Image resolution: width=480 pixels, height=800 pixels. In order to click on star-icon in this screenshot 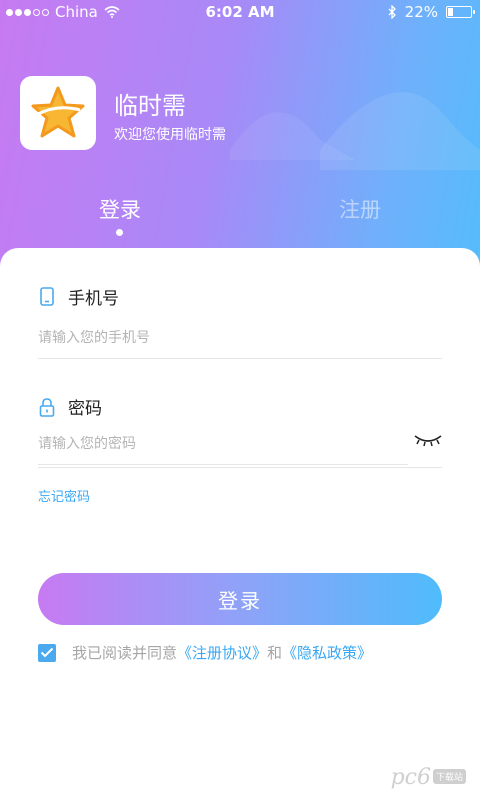, I will do `click(58, 112)`.